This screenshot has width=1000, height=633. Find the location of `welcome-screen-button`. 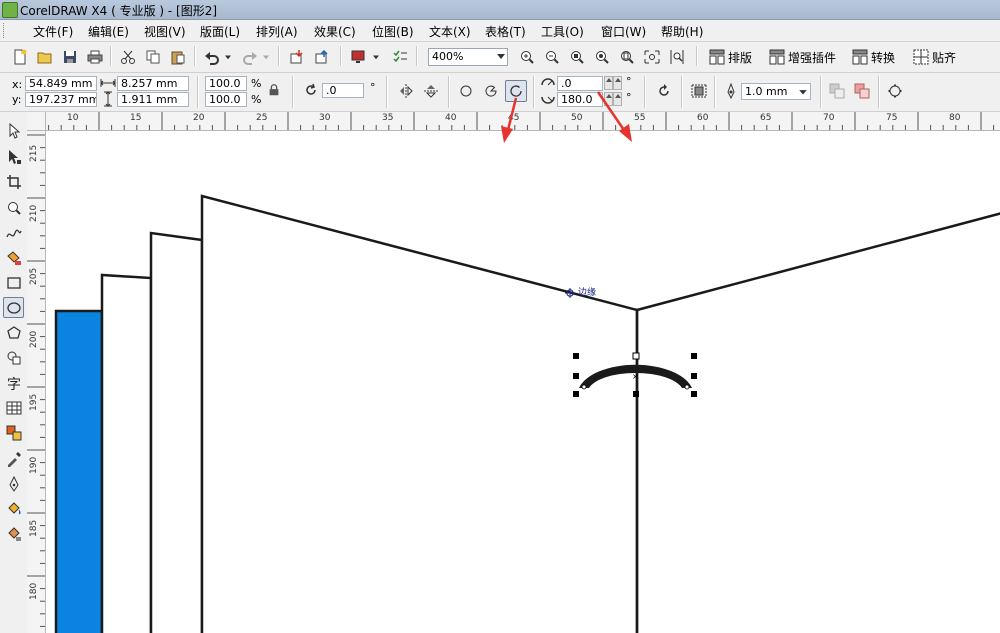

welcome-screen-button is located at coordinates (400, 57).